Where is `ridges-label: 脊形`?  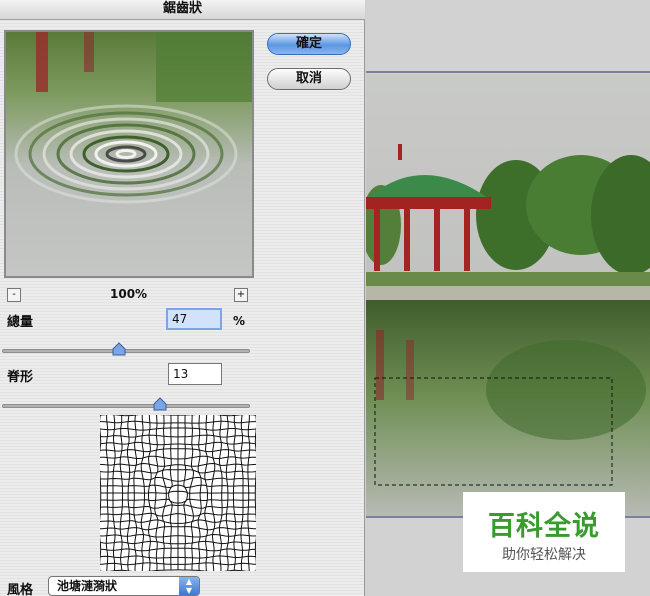
ridges-label: 脊形 is located at coordinates (20, 377).